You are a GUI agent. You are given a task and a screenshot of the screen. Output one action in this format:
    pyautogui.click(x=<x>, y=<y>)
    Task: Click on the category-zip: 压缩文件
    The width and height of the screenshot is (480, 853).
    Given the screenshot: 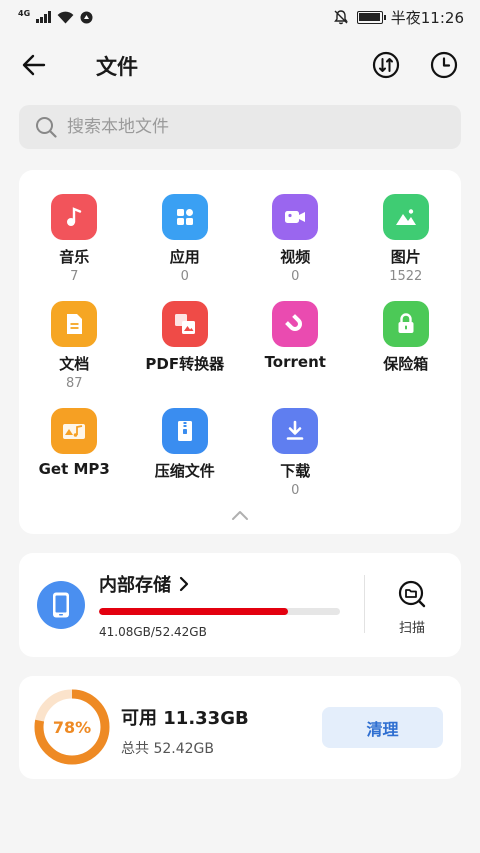 What is the action you would take?
    pyautogui.click(x=185, y=459)
    